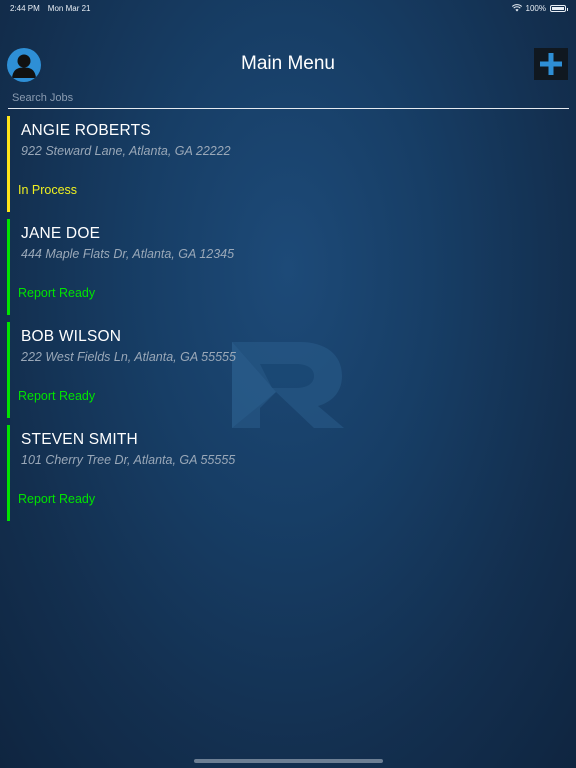  What do you see at coordinates (25, 8) in the screenshot?
I see `status-time: 2:44 PM` at bounding box center [25, 8].